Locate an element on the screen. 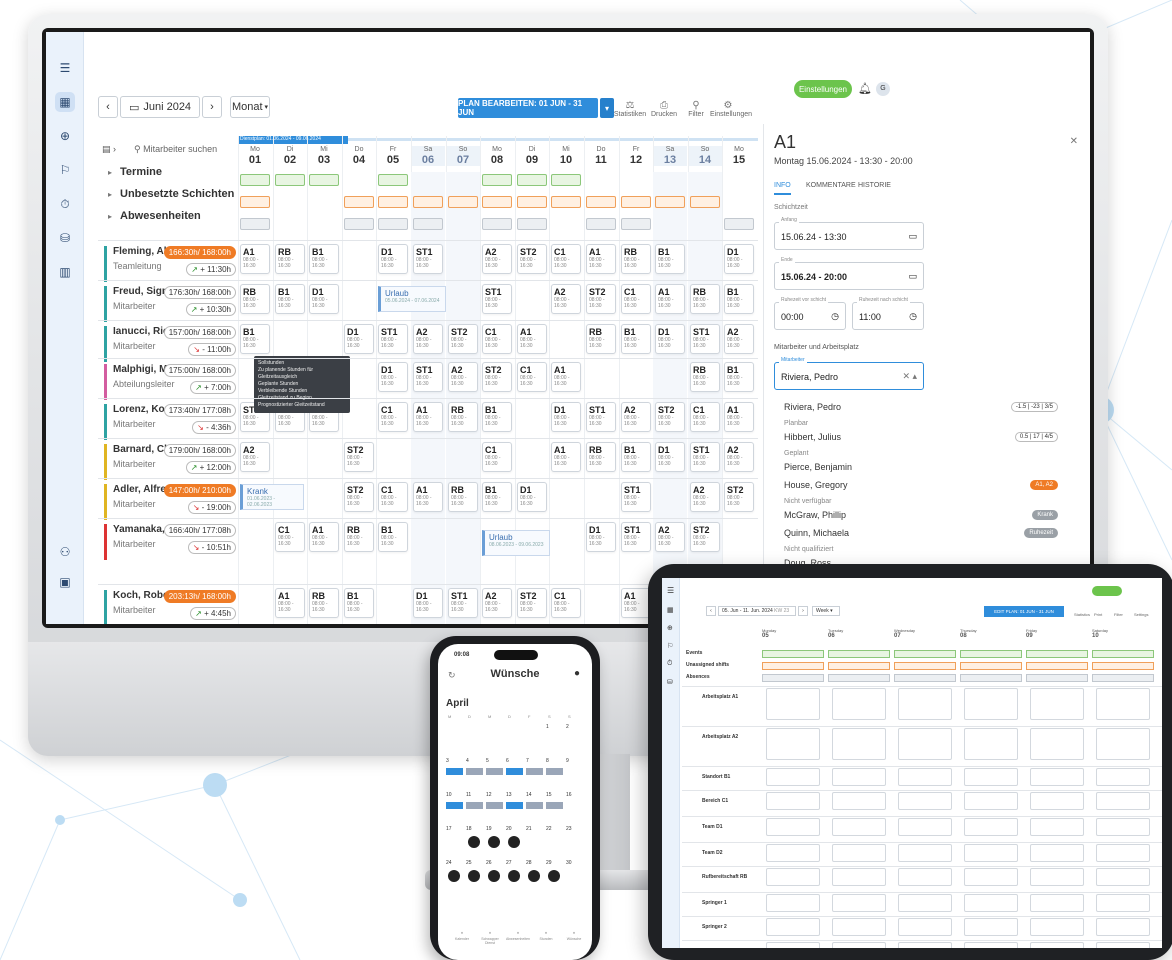 The image size is (1172, 960). bottom-nav-item: ▪ Abwesenheiten is located at coordinates (518, 935).